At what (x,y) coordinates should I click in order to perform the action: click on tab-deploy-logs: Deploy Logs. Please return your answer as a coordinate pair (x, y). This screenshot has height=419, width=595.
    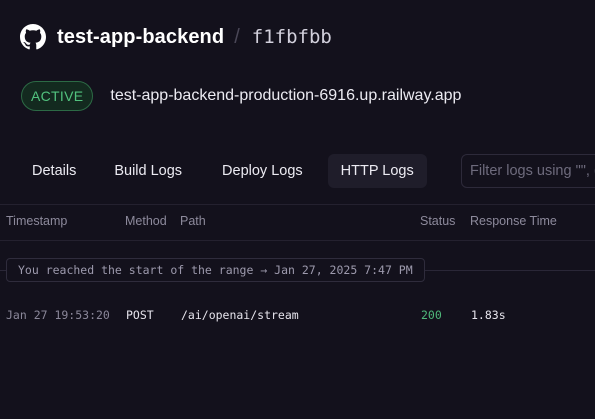
    Looking at the image, I should click on (262, 171).